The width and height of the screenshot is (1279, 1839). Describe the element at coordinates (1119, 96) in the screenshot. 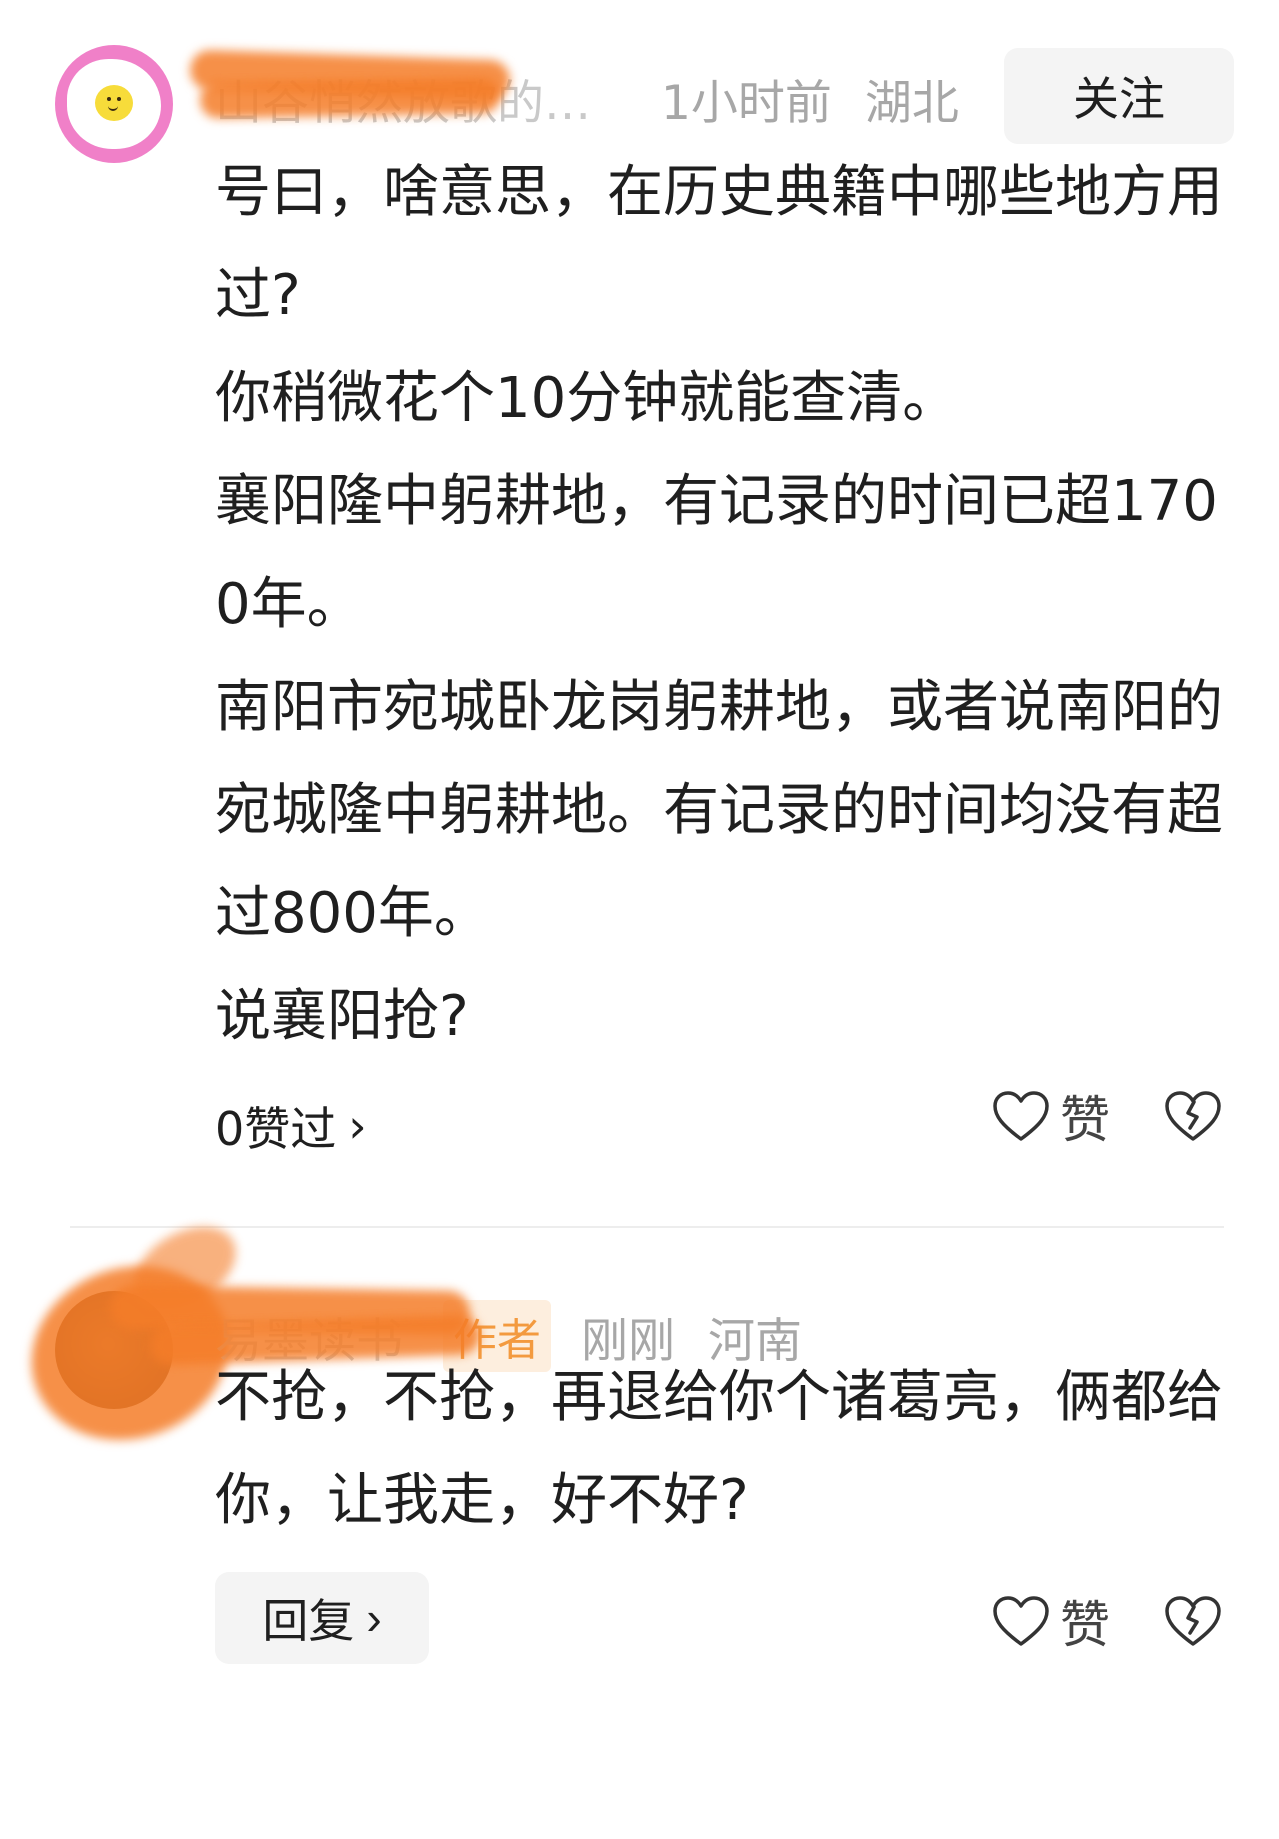

I see `follow-button: 关注` at that location.